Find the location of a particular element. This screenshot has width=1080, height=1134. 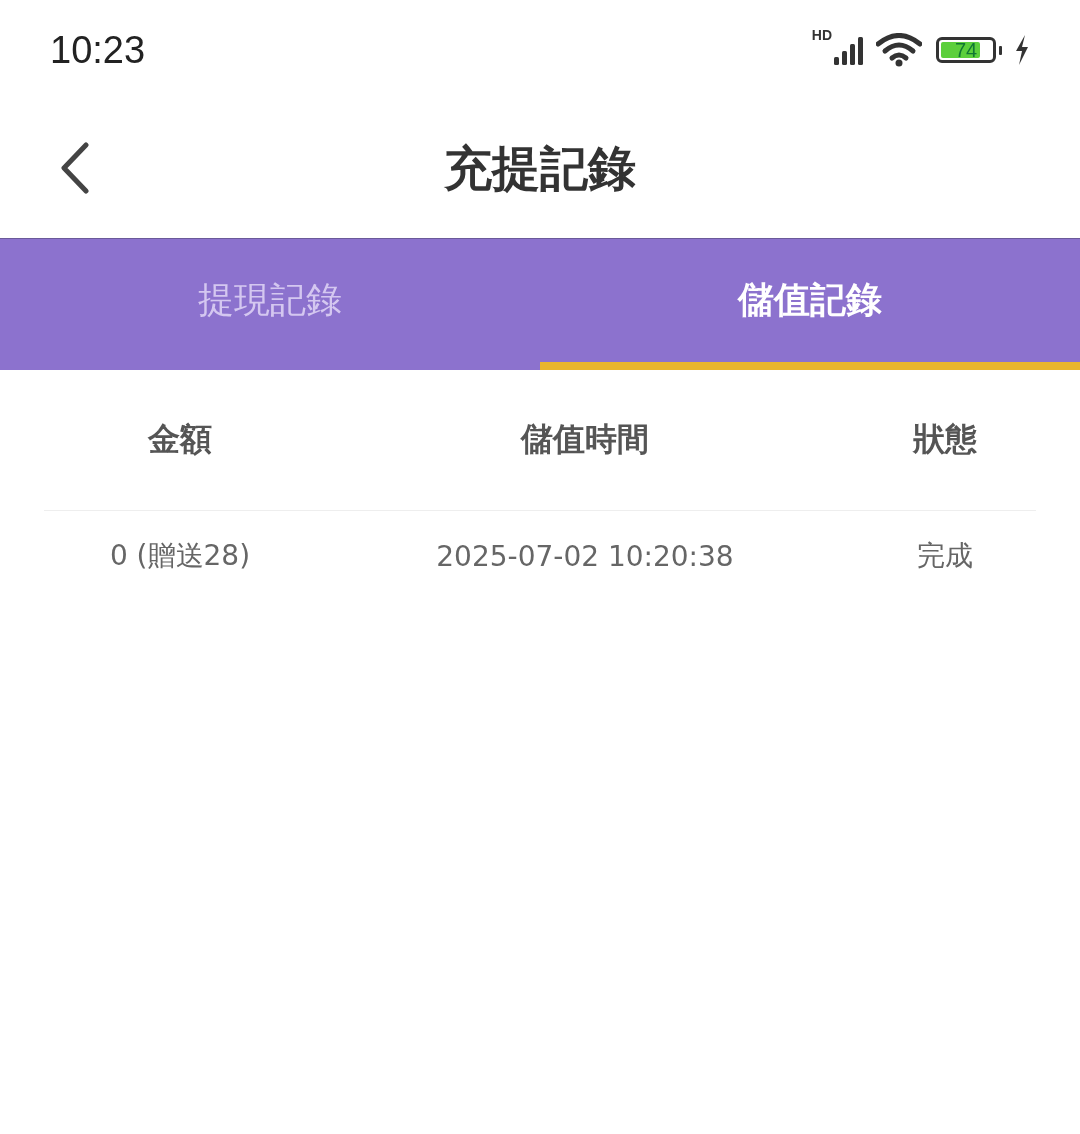

table-cell-text: 2025-07-02 10:20:38 is located at coordinates (585, 556).